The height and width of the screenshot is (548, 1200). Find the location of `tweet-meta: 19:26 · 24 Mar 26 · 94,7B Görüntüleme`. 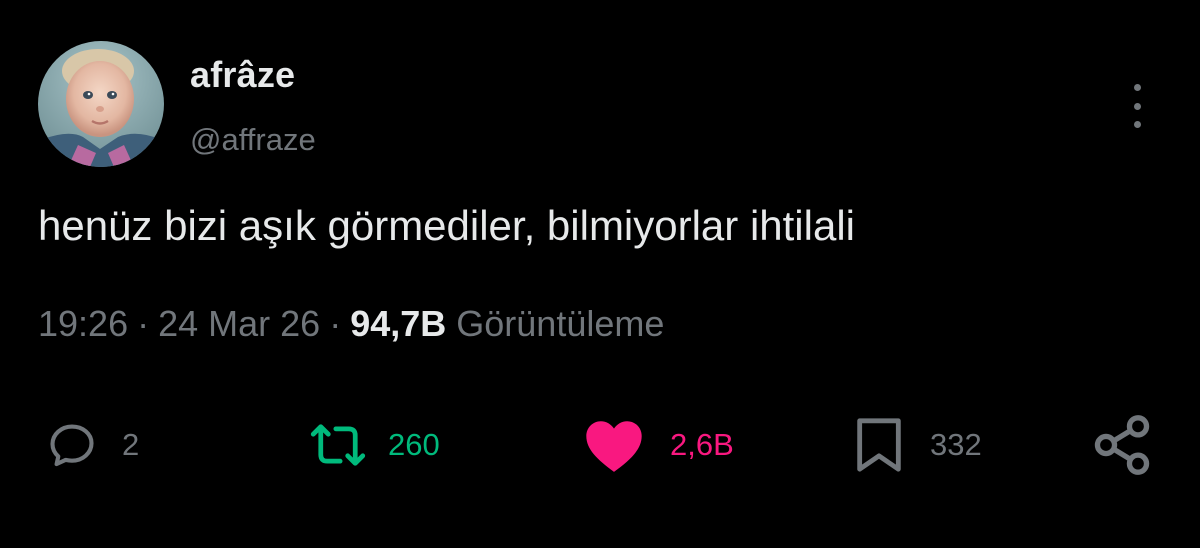

tweet-meta: 19:26 · 24 Mar 26 · 94,7B Görüntüleme is located at coordinates (351, 324).